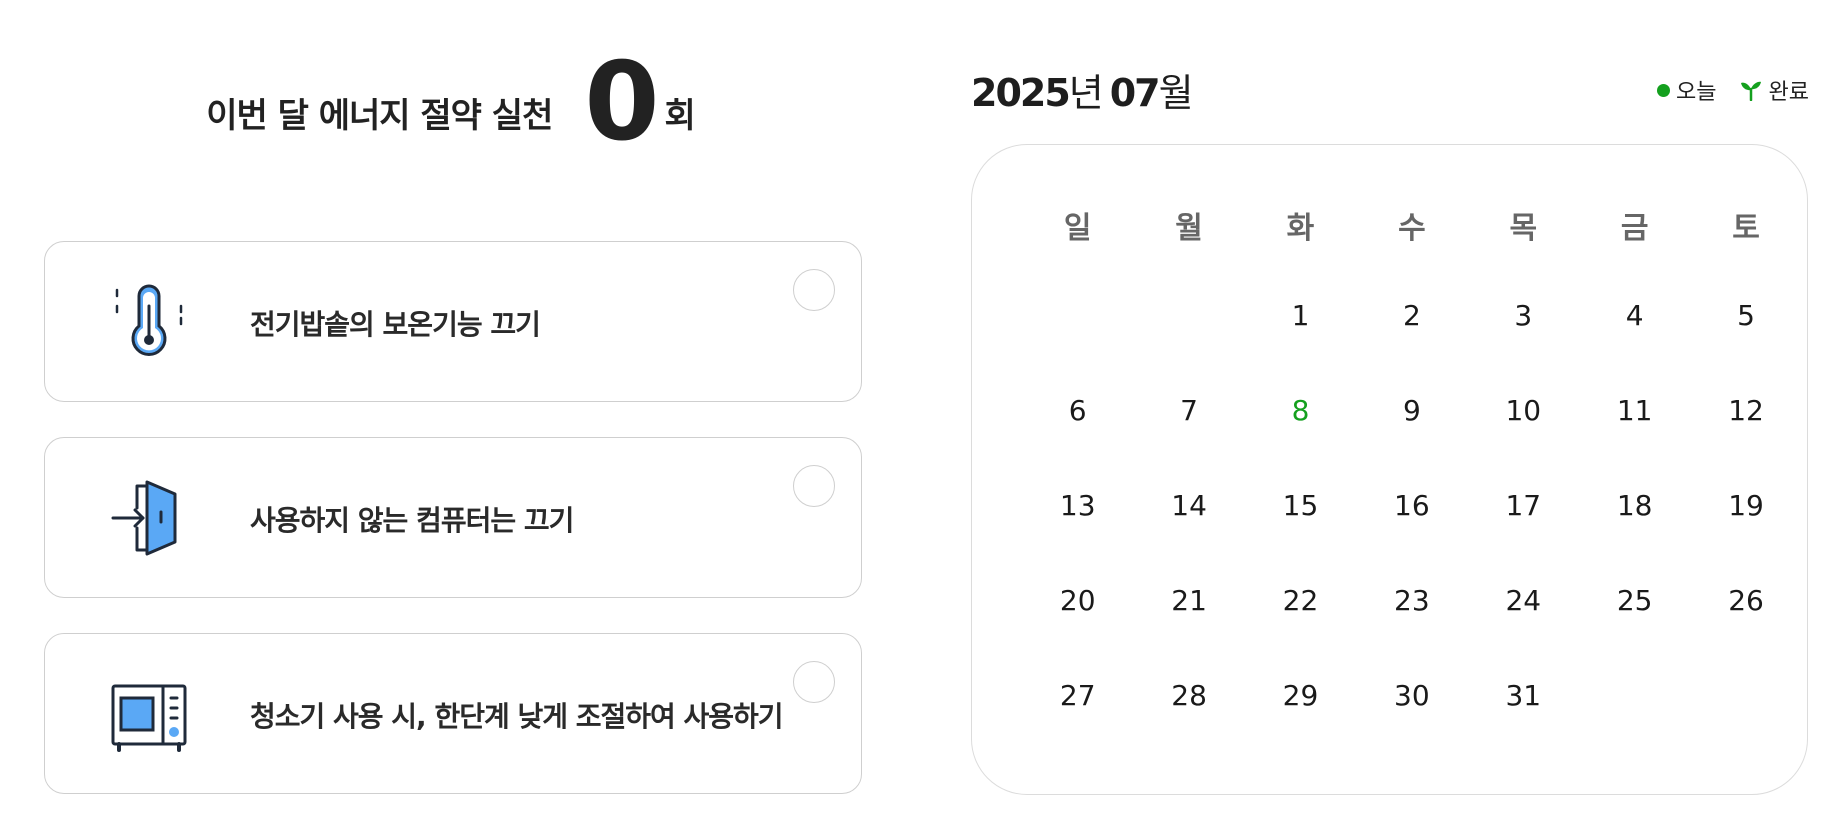  What do you see at coordinates (1176, 93) in the screenshot?
I see `month-unit: 월` at bounding box center [1176, 93].